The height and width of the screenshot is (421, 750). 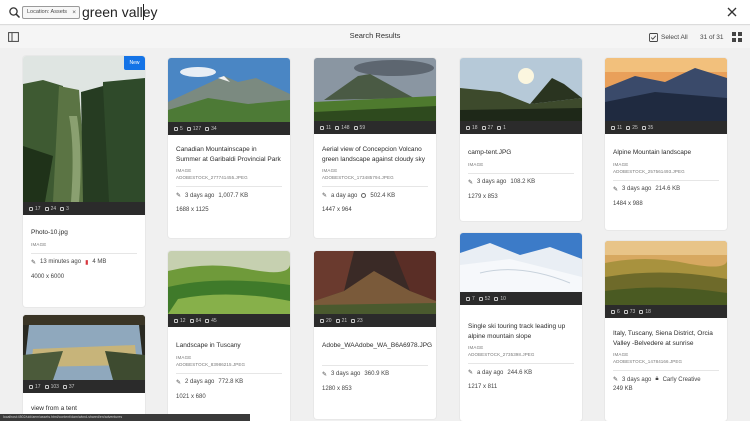 I want to click on location-filter-chip: Location: Assets ×, so click(x=51, y=12).